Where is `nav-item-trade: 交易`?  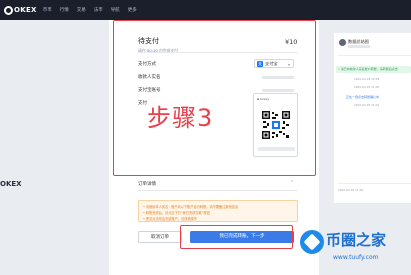 nav-item-trade: 交易 is located at coordinates (81, 10).